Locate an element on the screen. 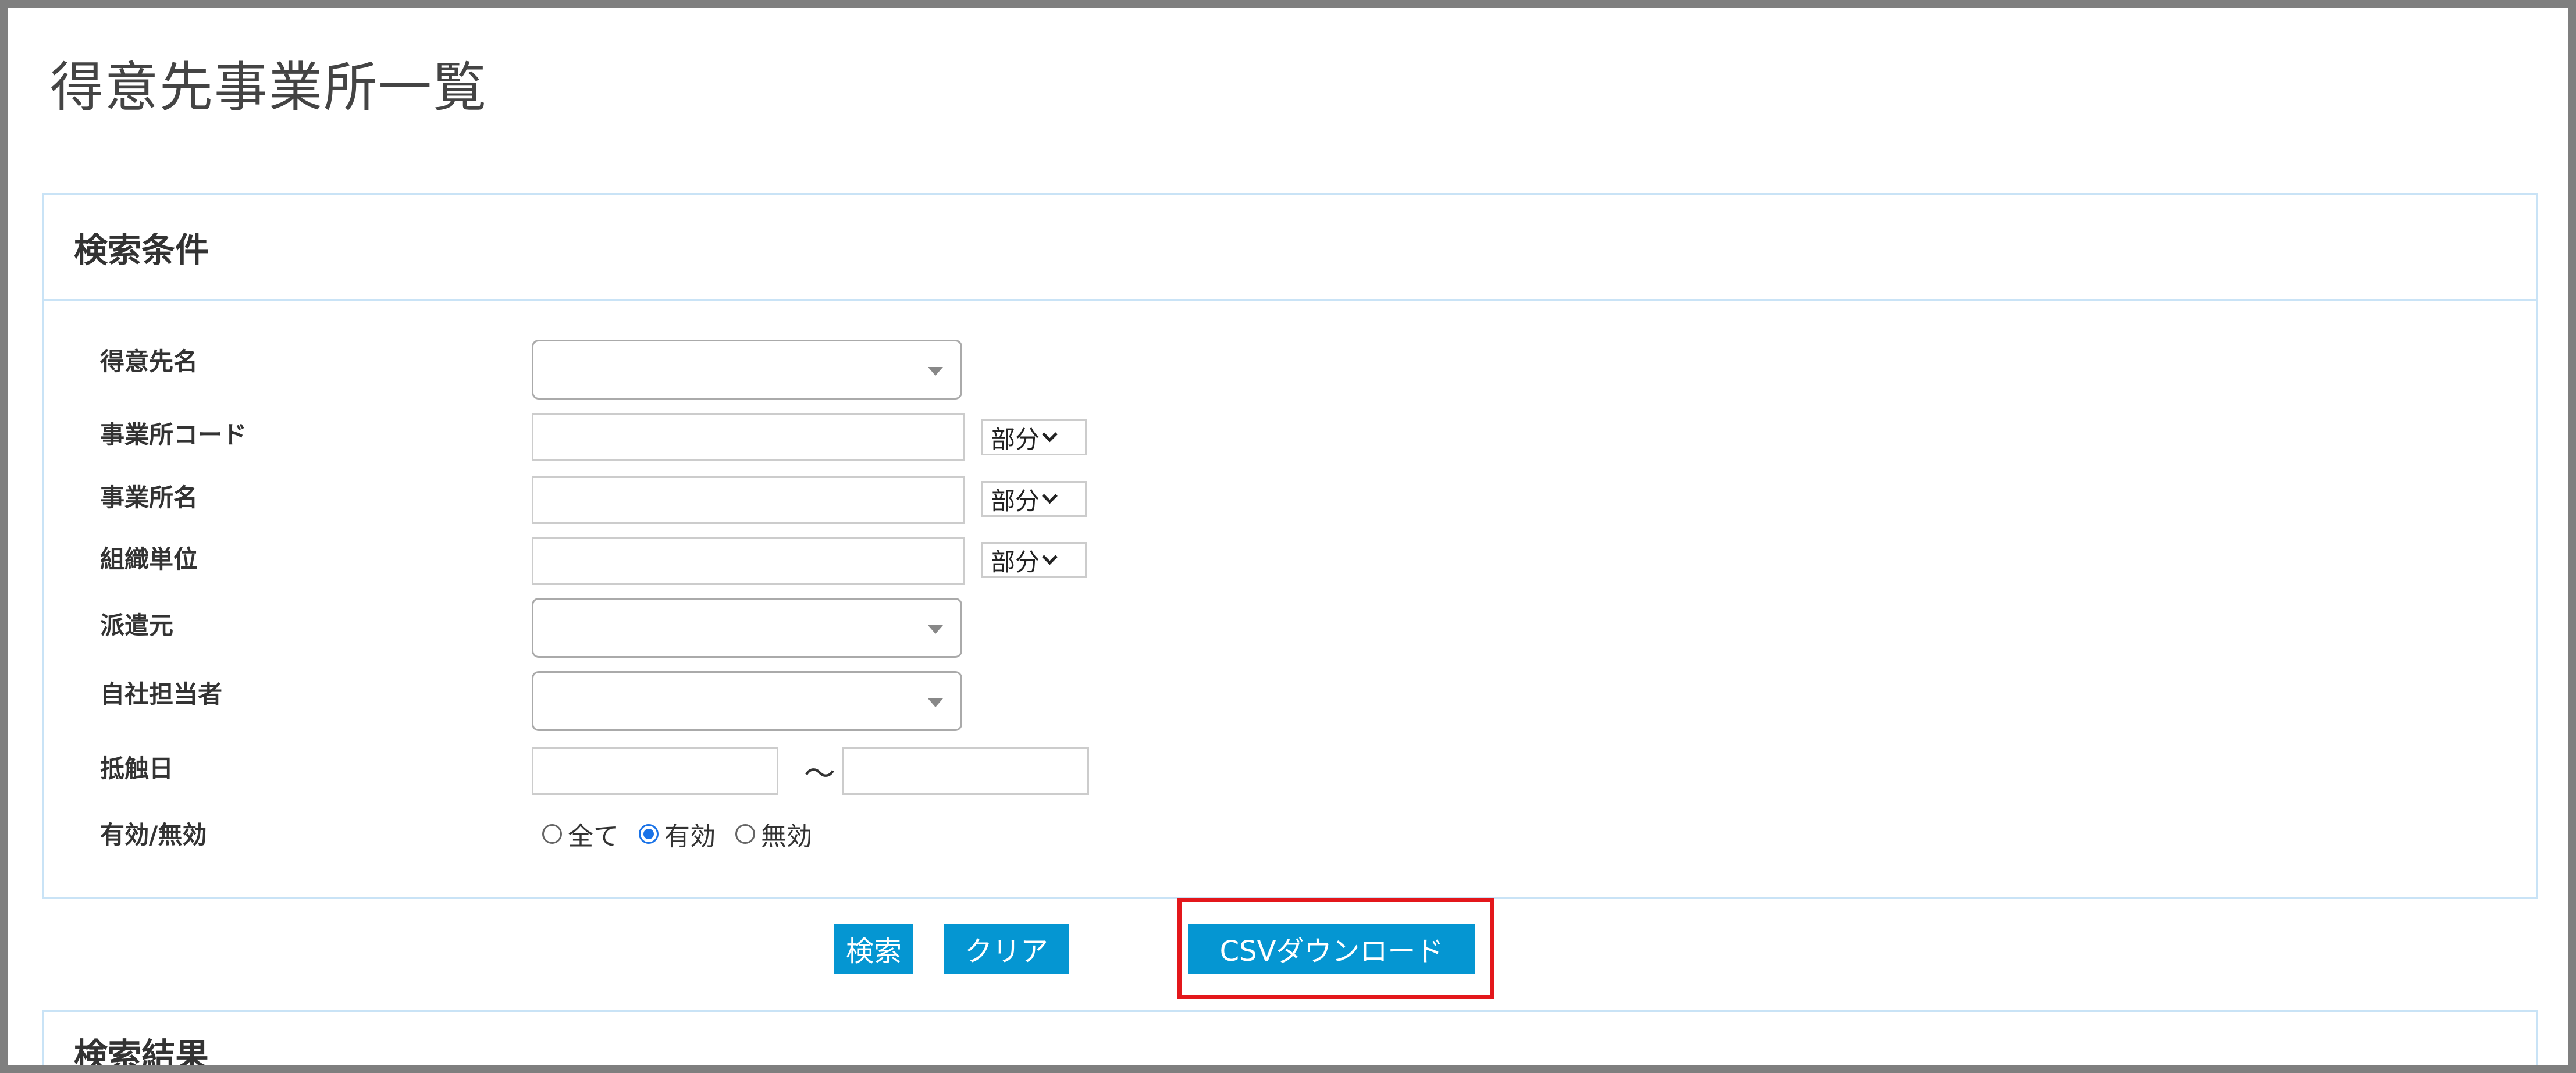 The image size is (2576, 1073). active-flag-radio-group: 全て 有効 無効 is located at coordinates (687, 834).